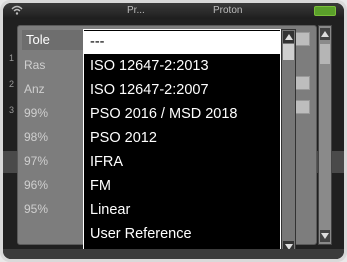 The image size is (347, 262). What do you see at coordinates (17, 11) in the screenshot?
I see `wifi-icon` at bounding box center [17, 11].